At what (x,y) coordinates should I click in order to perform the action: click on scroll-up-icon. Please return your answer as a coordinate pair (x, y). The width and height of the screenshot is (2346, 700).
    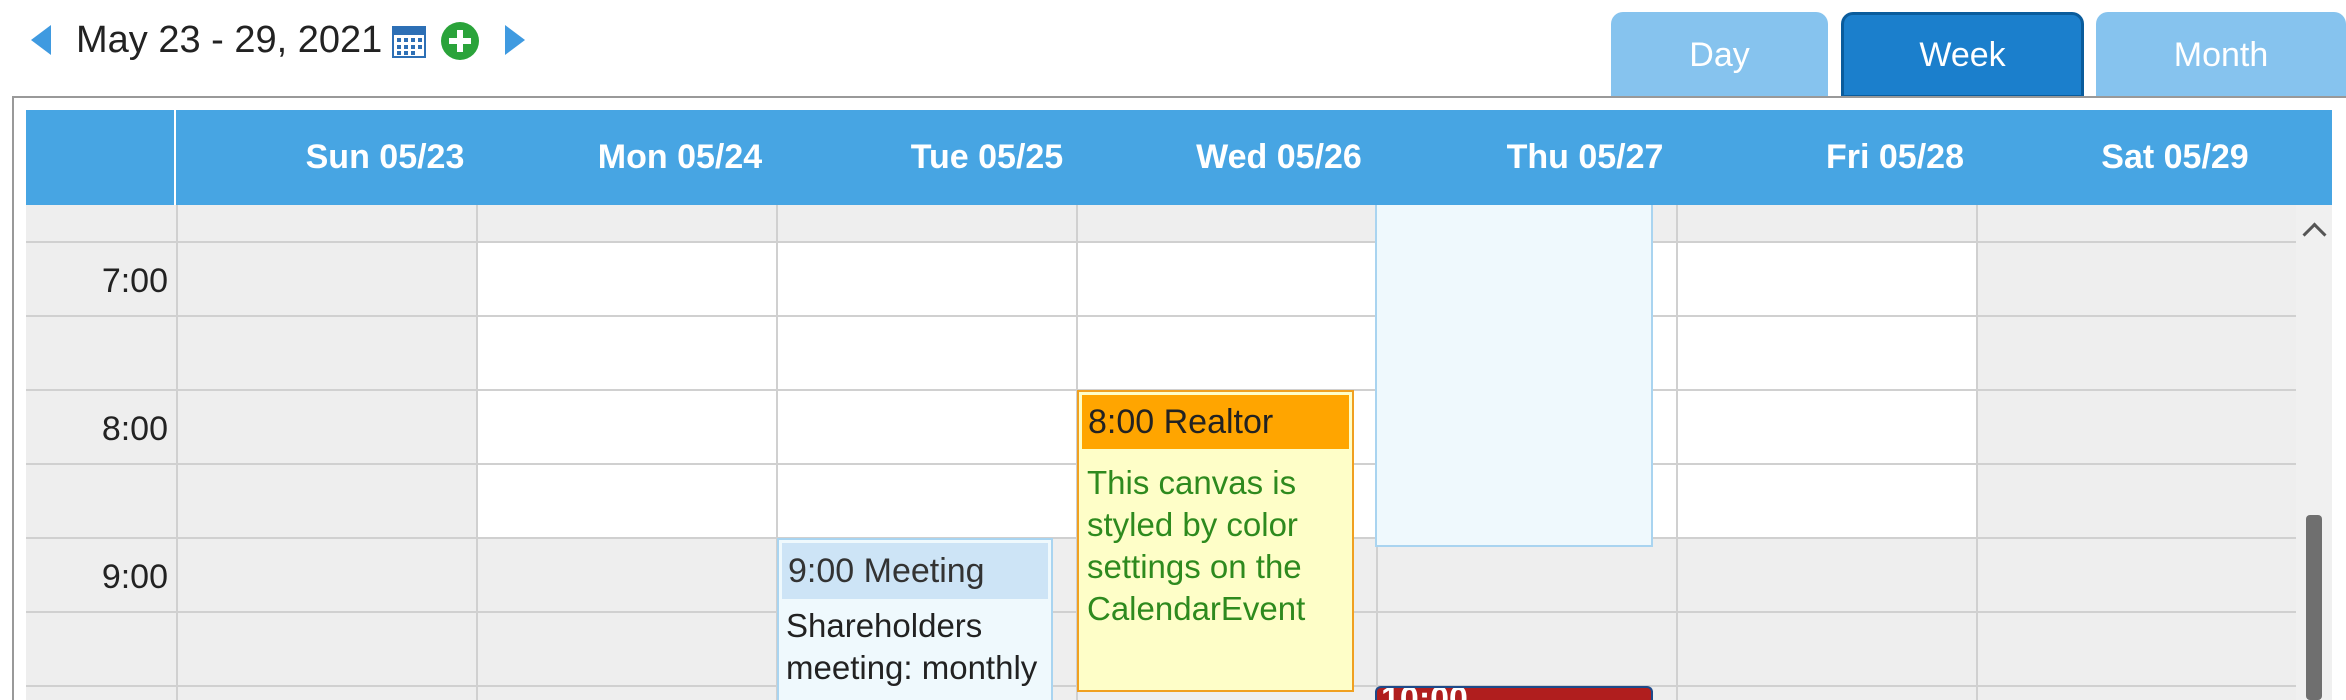
    Looking at the image, I should click on (2314, 231).